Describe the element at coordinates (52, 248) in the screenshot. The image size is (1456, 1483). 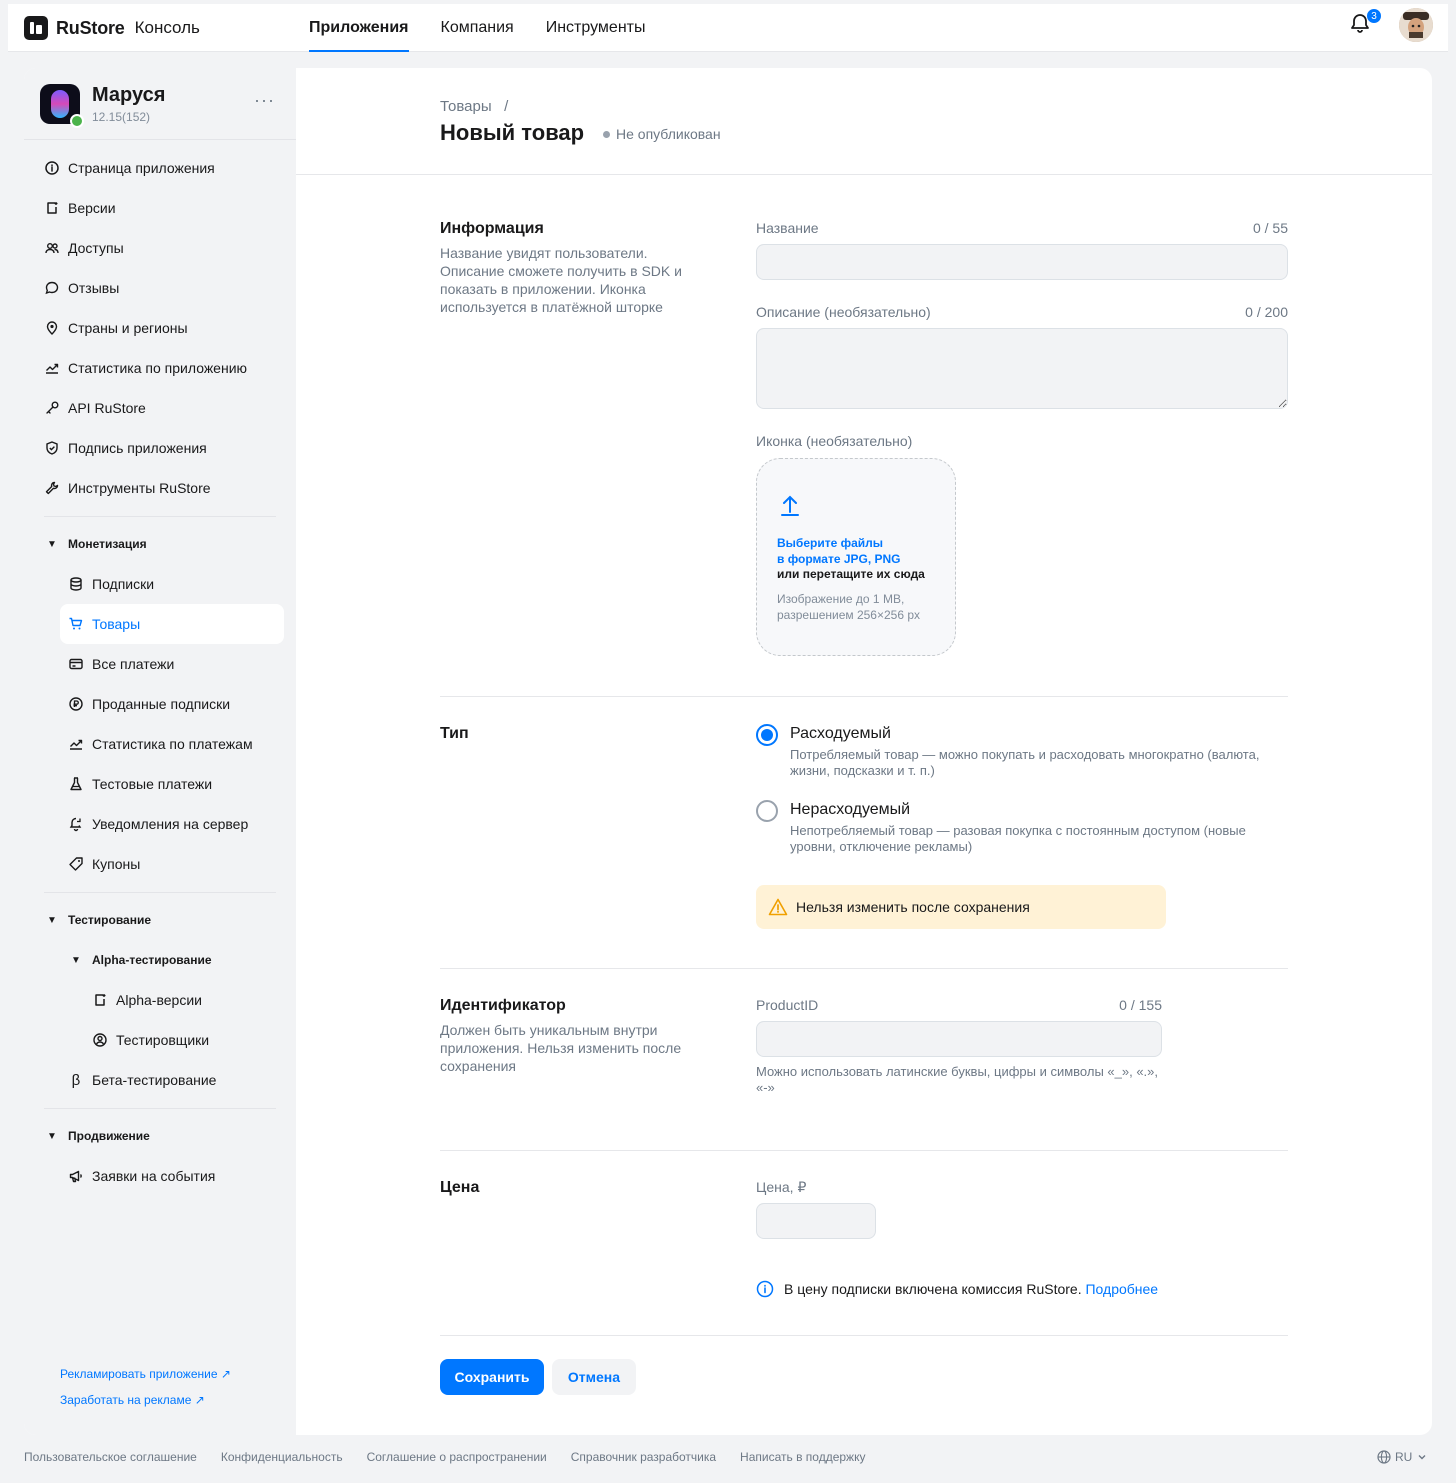
I see `users-icon` at that location.